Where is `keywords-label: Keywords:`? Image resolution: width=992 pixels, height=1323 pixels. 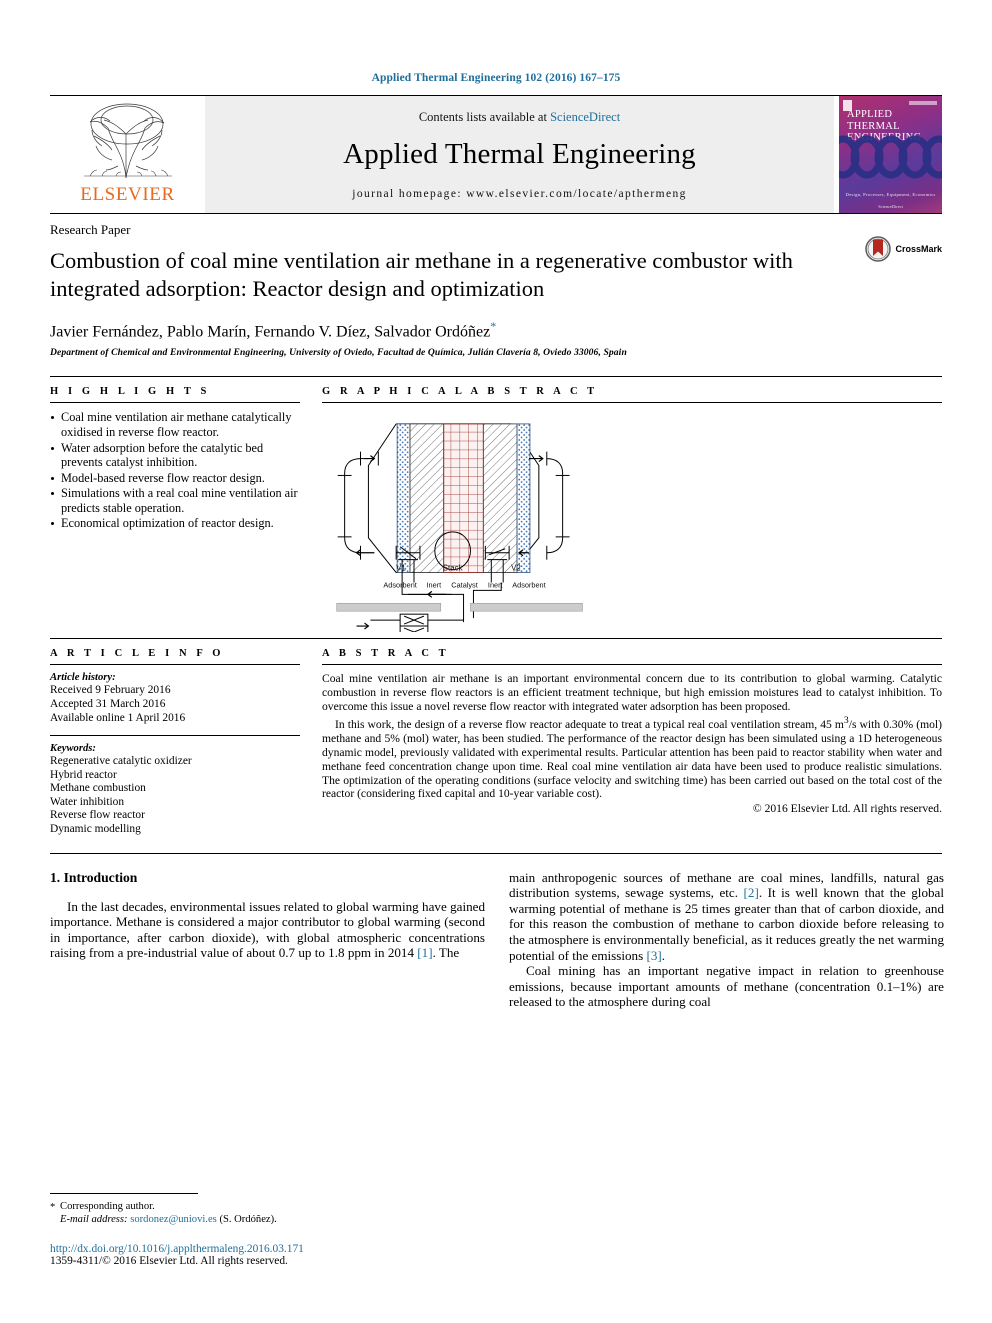 keywords-label: Keywords: is located at coordinates (73, 749).